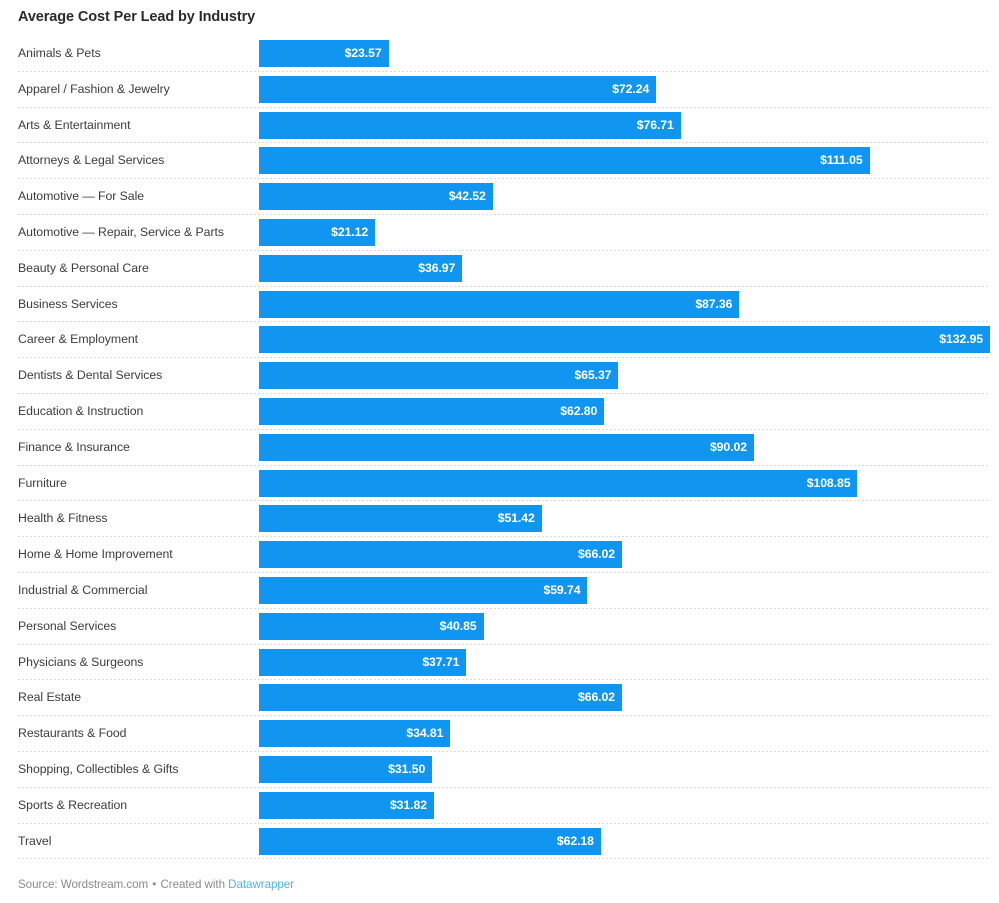 The image size is (999, 903). I want to click on category-label: Personal Services, so click(67, 625).